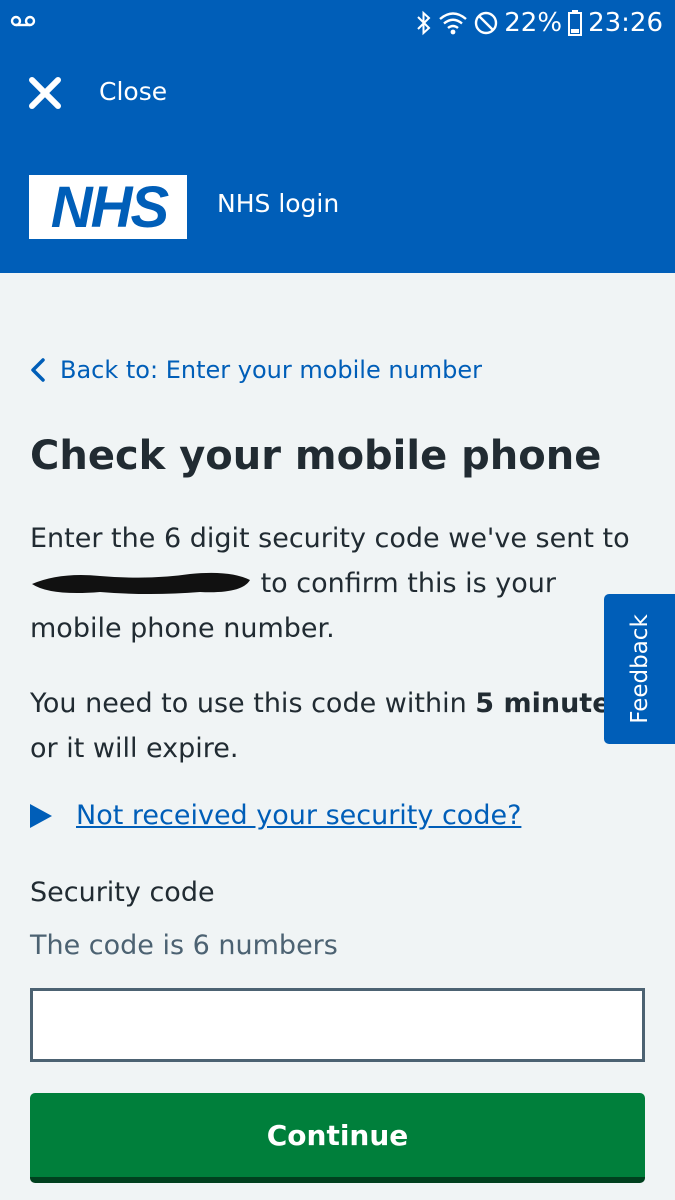 This screenshot has width=675, height=1200. Describe the element at coordinates (453, 23) in the screenshot. I see `wifi-icon` at that location.